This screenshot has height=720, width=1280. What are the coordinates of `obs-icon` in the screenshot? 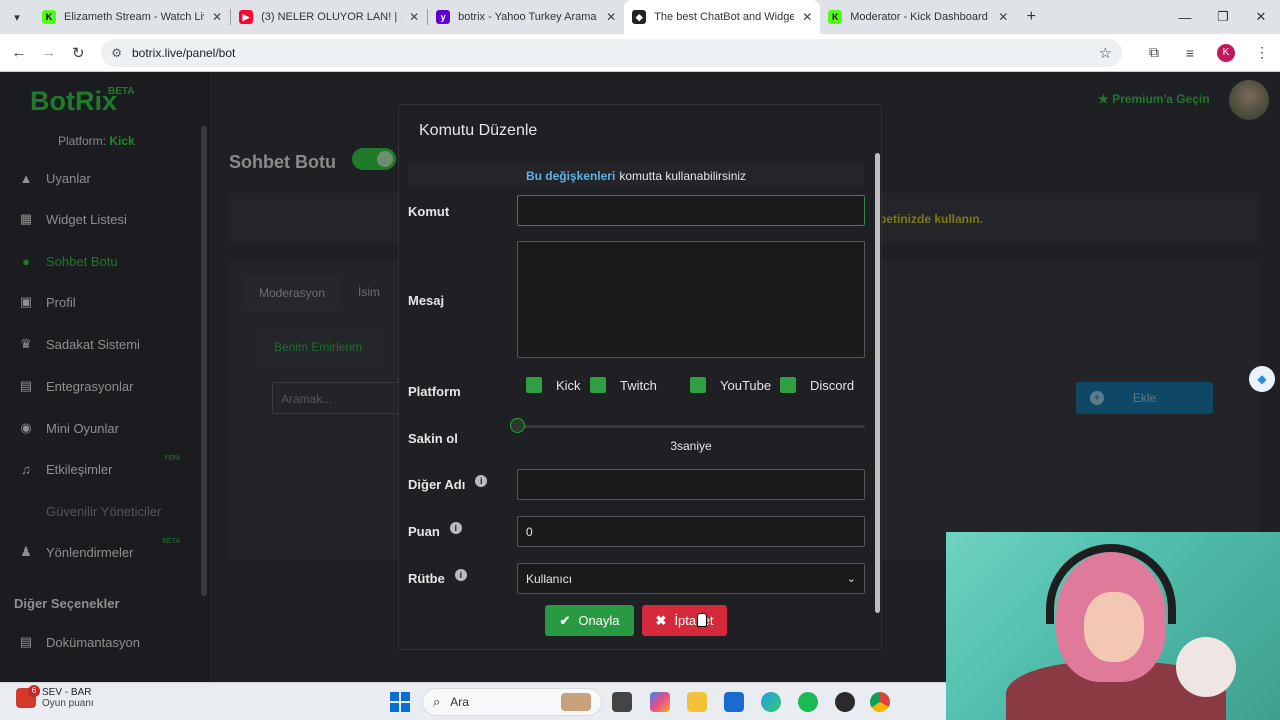 It's located at (845, 702).